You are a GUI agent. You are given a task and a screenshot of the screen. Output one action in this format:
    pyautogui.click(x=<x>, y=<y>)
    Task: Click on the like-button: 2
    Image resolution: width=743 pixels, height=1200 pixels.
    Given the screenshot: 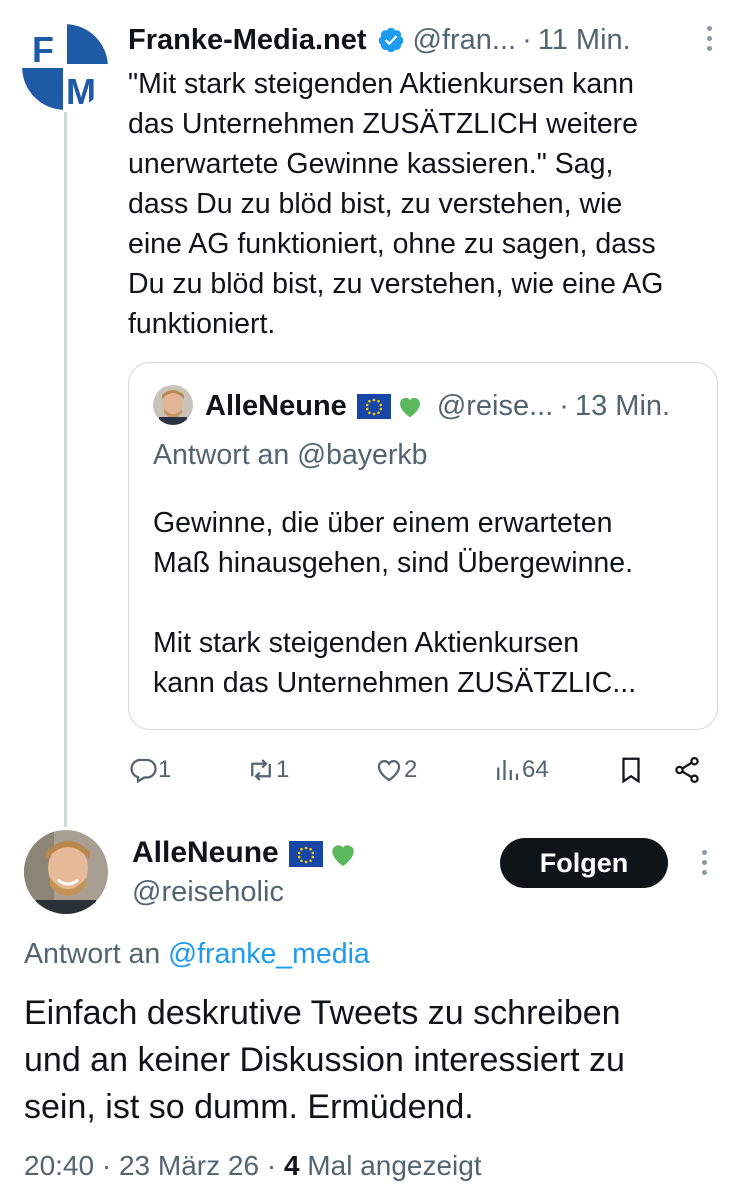 What is the action you would take?
    pyautogui.click(x=395, y=770)
    